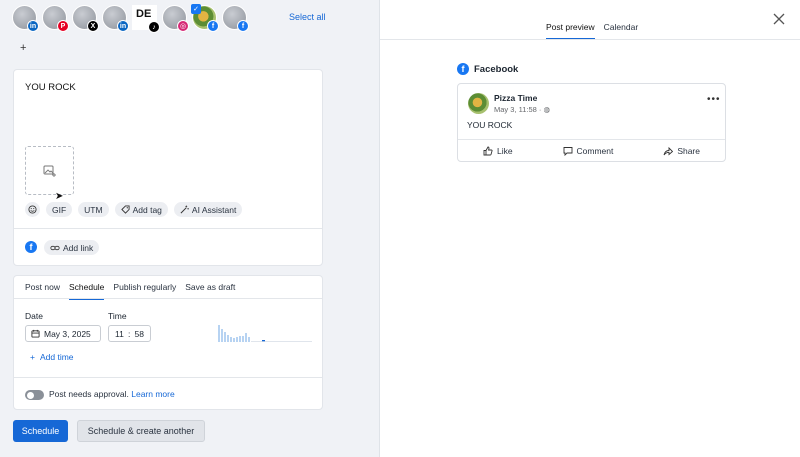  I want to click on preview-tabs: Post preview Calendar, so click(592, 31).